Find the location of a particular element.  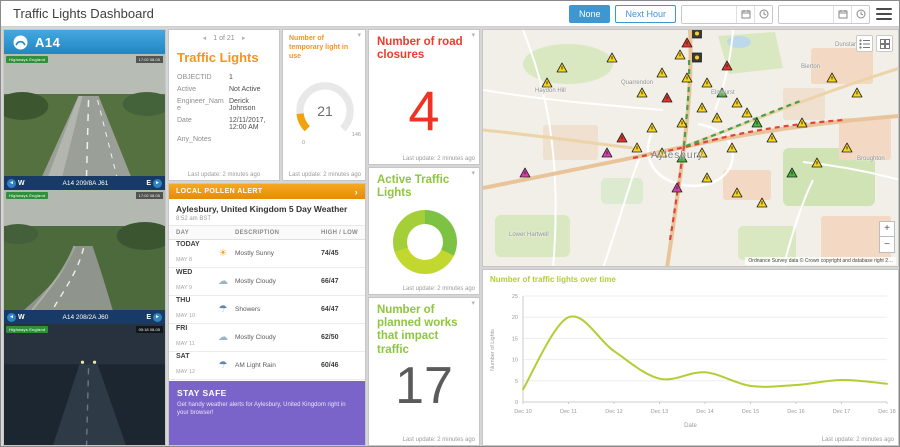

road-closures-count: 4 is located at coordinates (424, 110).